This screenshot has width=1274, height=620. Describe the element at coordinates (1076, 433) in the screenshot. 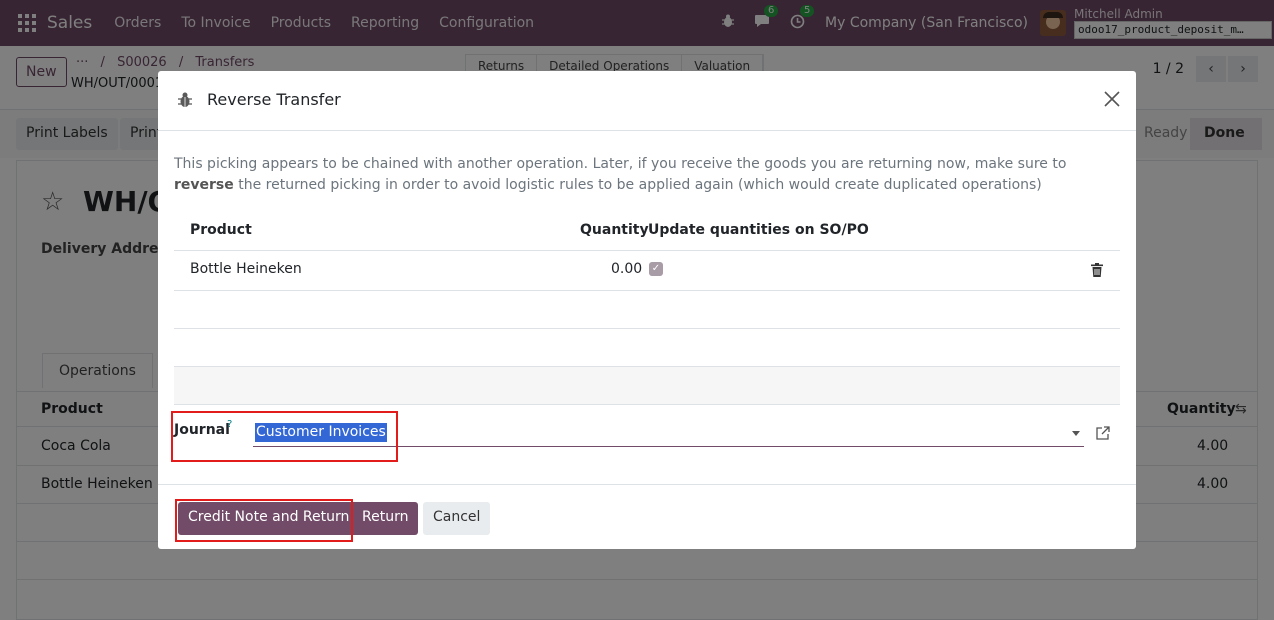

I see `chevron-down-icon` at that location.